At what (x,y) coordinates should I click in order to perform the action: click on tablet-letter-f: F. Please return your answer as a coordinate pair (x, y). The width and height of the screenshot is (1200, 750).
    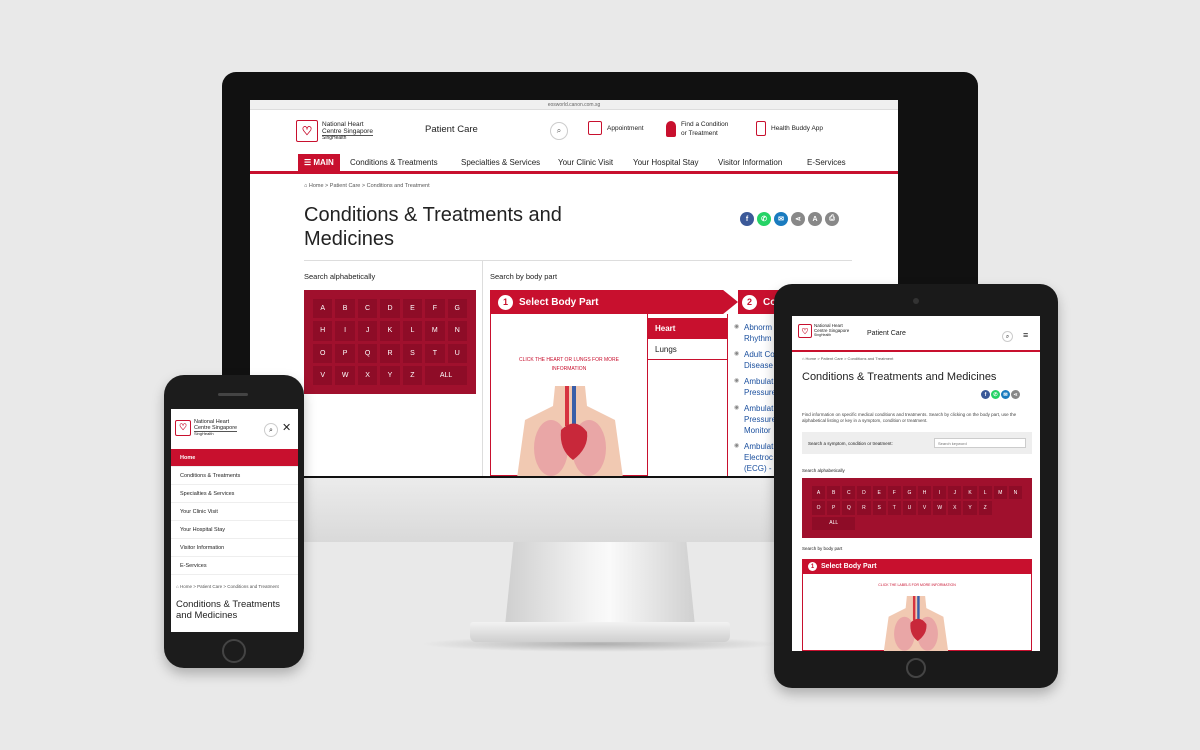
    Looking at the image, I should click on (894, 493).